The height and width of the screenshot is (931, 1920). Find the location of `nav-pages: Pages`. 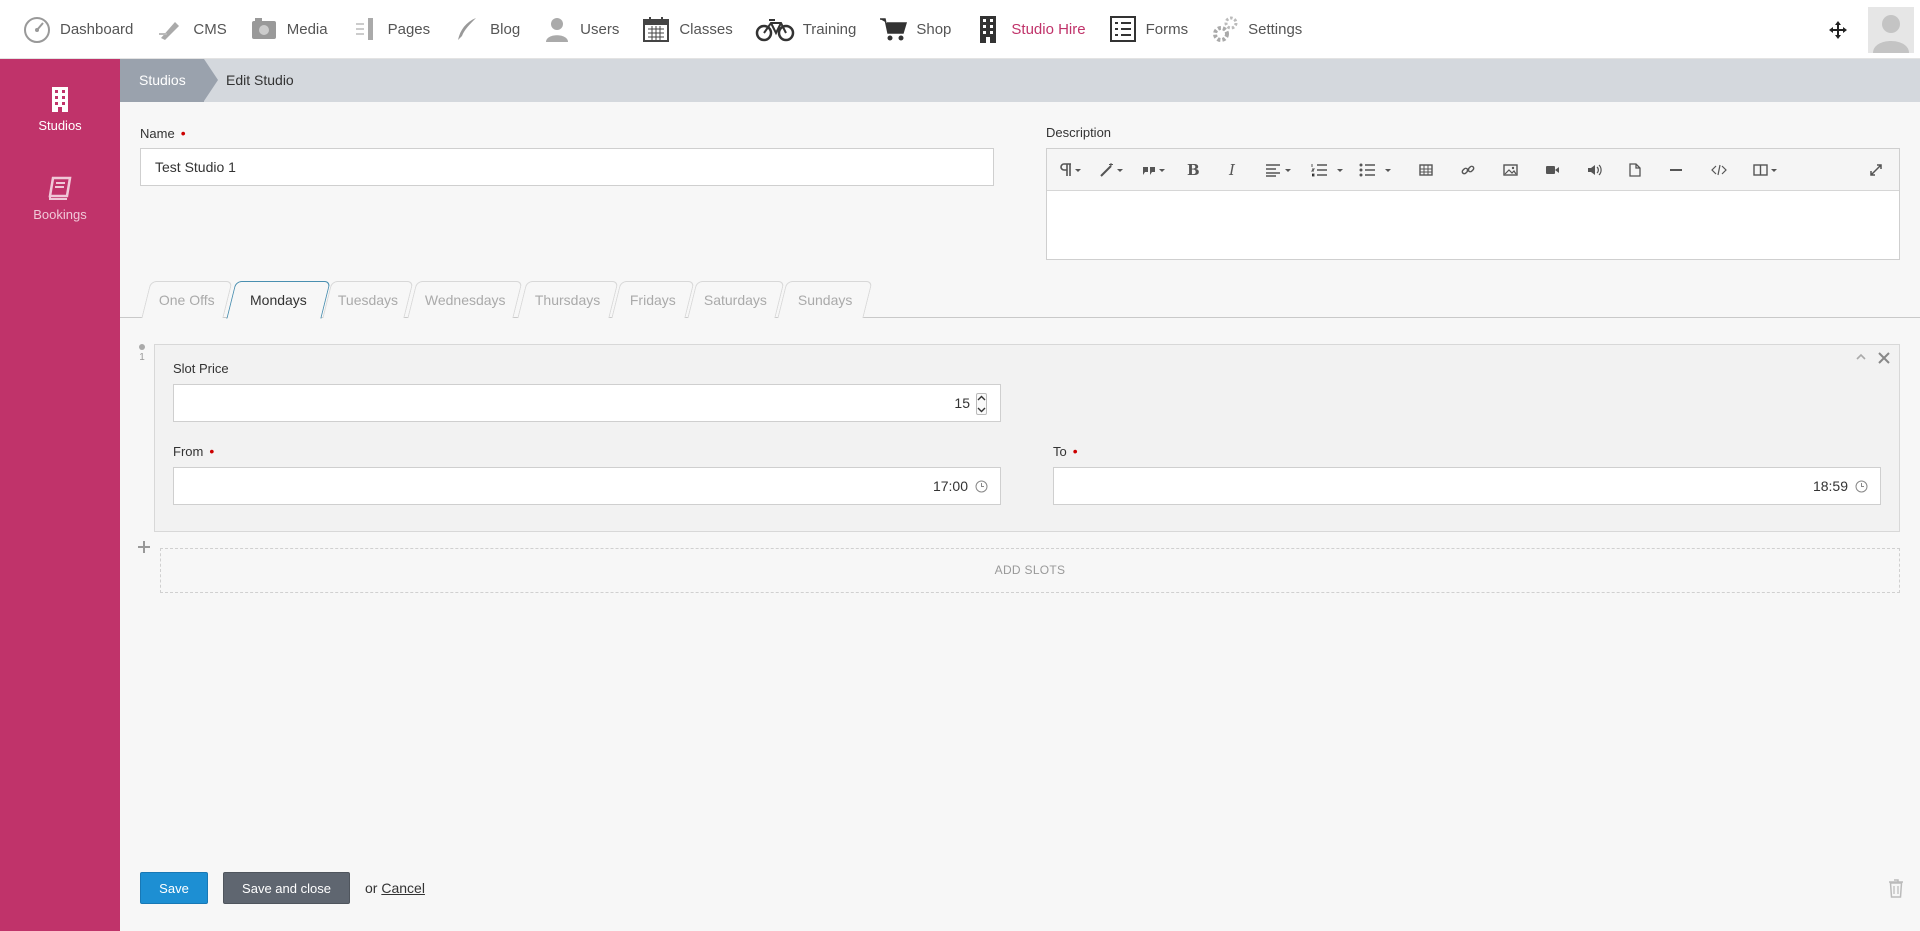

nav-pages: Pages is located at coordinates (390, 29).